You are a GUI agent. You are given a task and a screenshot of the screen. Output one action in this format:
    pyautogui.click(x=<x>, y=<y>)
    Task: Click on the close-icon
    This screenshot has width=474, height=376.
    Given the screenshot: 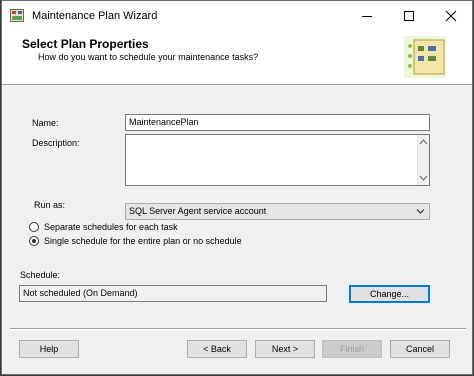 What is the action you would take?
    pyautogui.click(x=451, y=16)
    